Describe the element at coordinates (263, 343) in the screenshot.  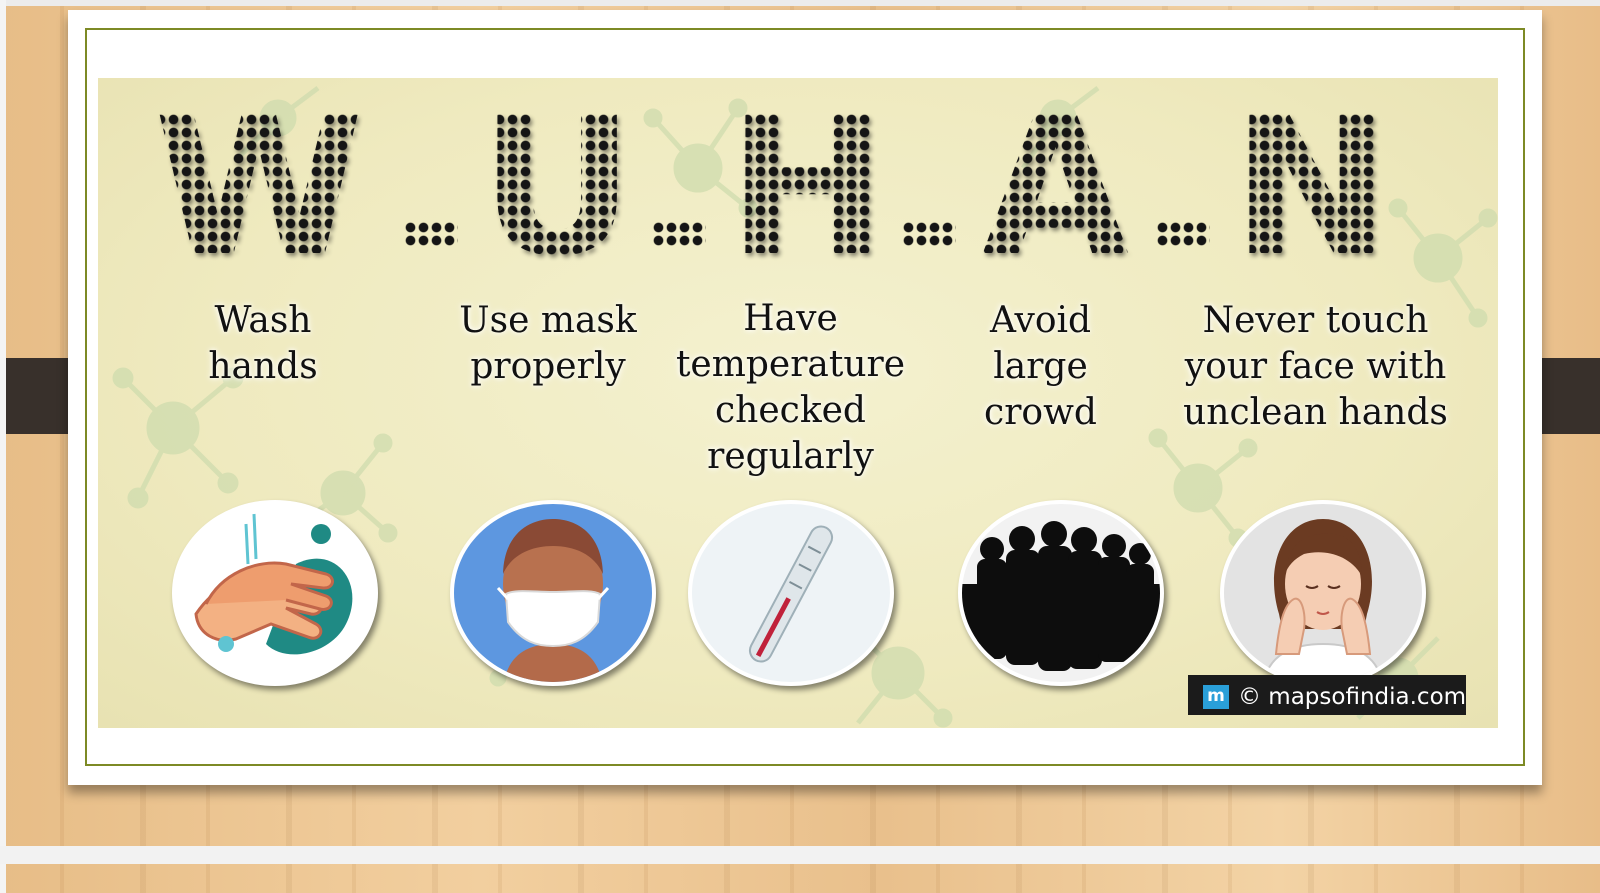
I see `tip-label-wash-hands: Wash hands` at that location.